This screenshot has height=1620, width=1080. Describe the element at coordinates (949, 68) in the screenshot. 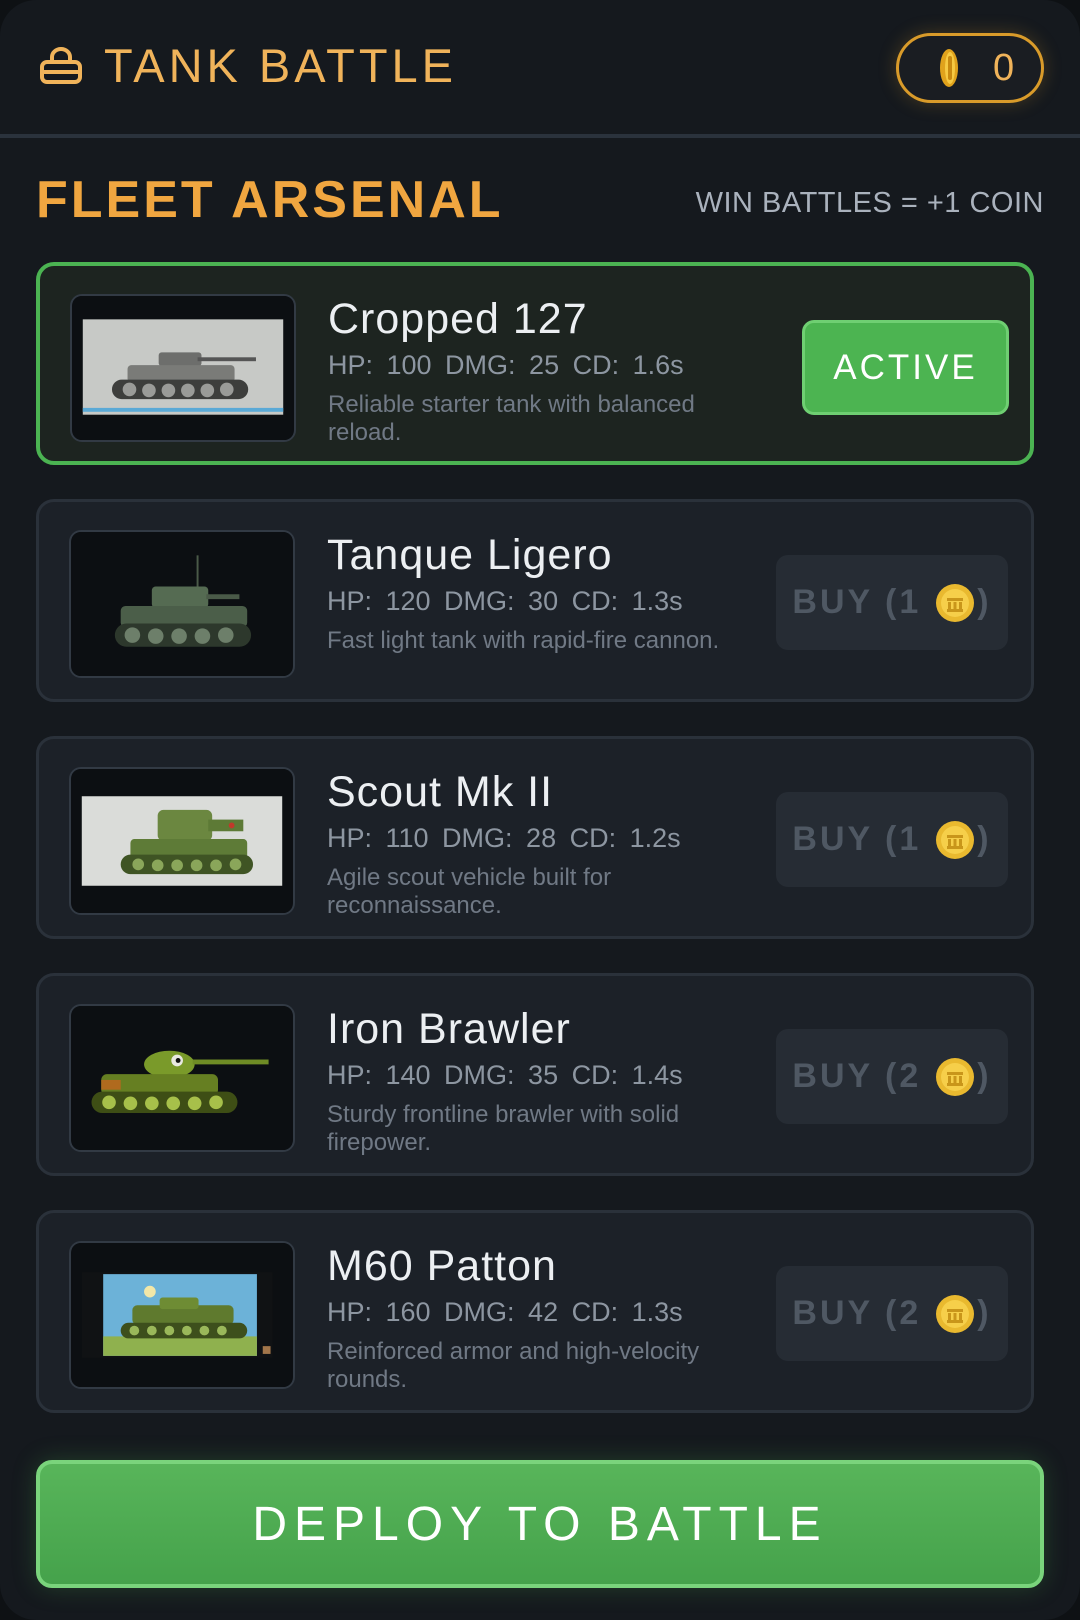

I see `coin-icon` at that location.